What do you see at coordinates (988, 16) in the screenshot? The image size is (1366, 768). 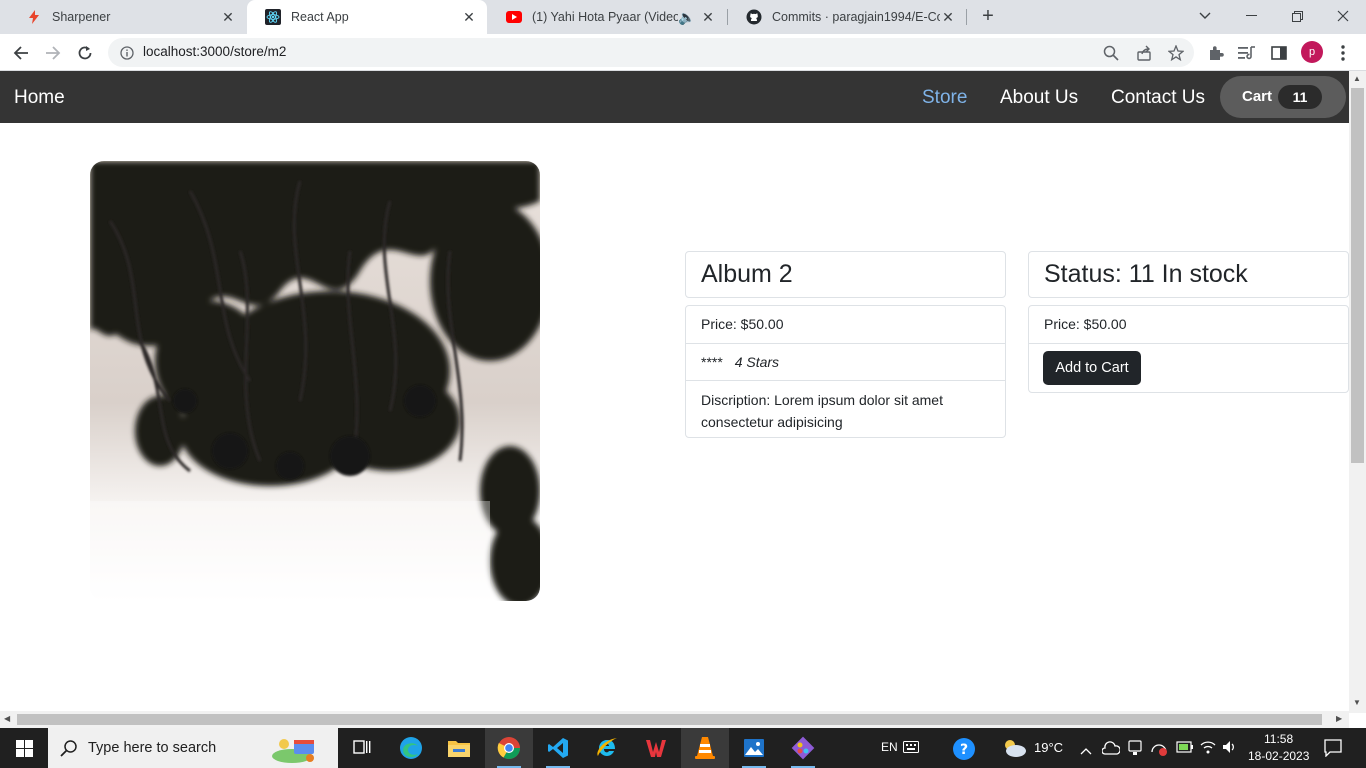 I see `new-tab-plus-icon: +` at bounding box center [988, 16].